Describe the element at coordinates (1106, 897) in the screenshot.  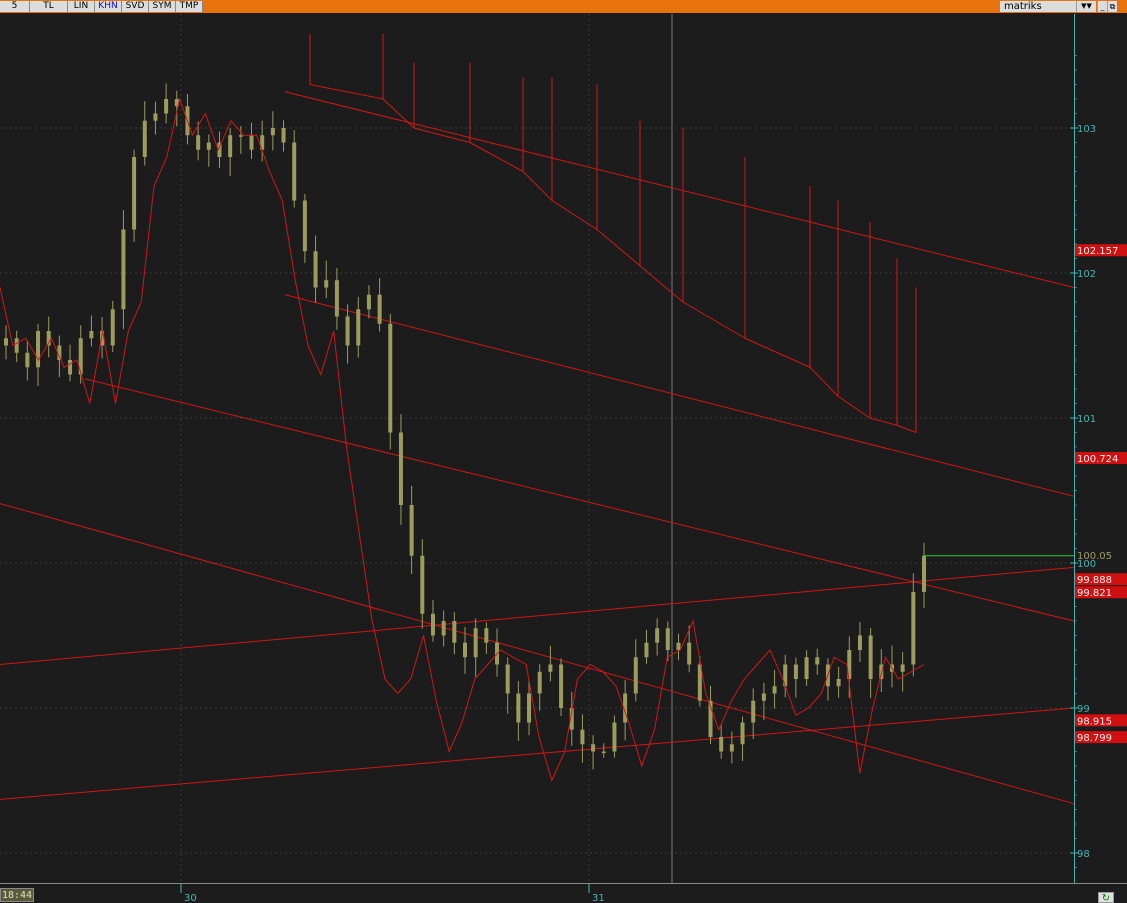
I see `refresh-icon: ↻` at that location.